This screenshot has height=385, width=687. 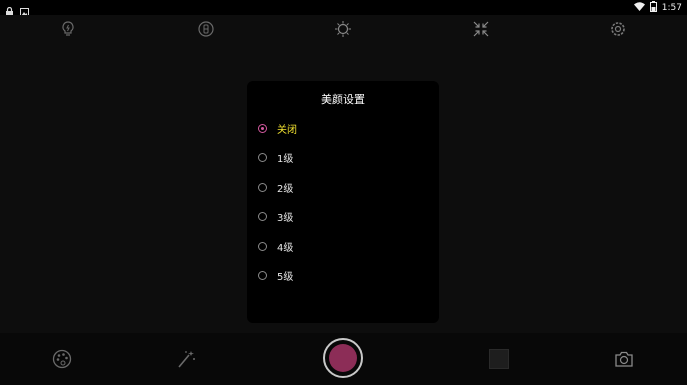 I want to click on camera-toolbar, so click(x=343, y=29).